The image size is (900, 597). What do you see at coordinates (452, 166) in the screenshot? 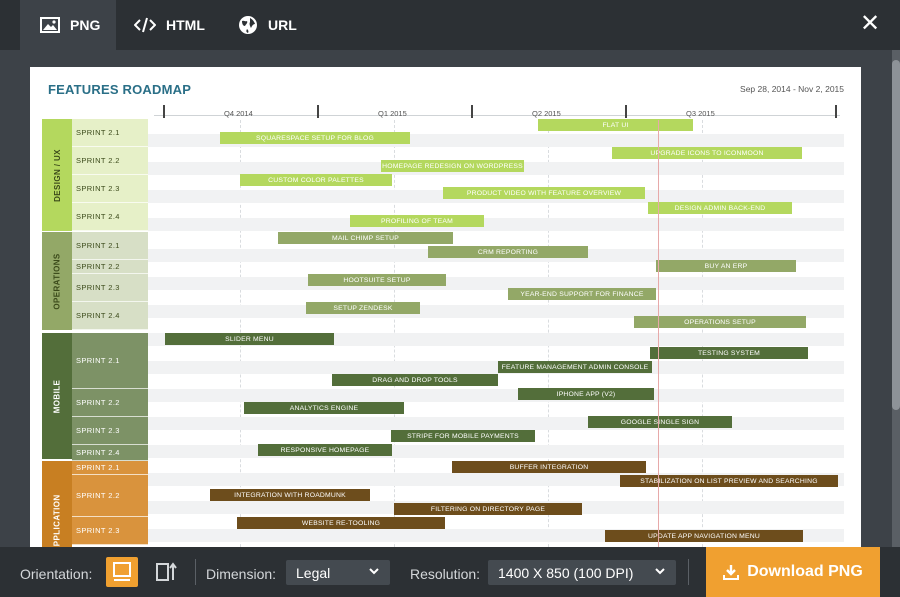
I see `roadmap-bar: HOMEPAGE REDESIGN ON WORDPRESS` at bounding box center [452, 166].